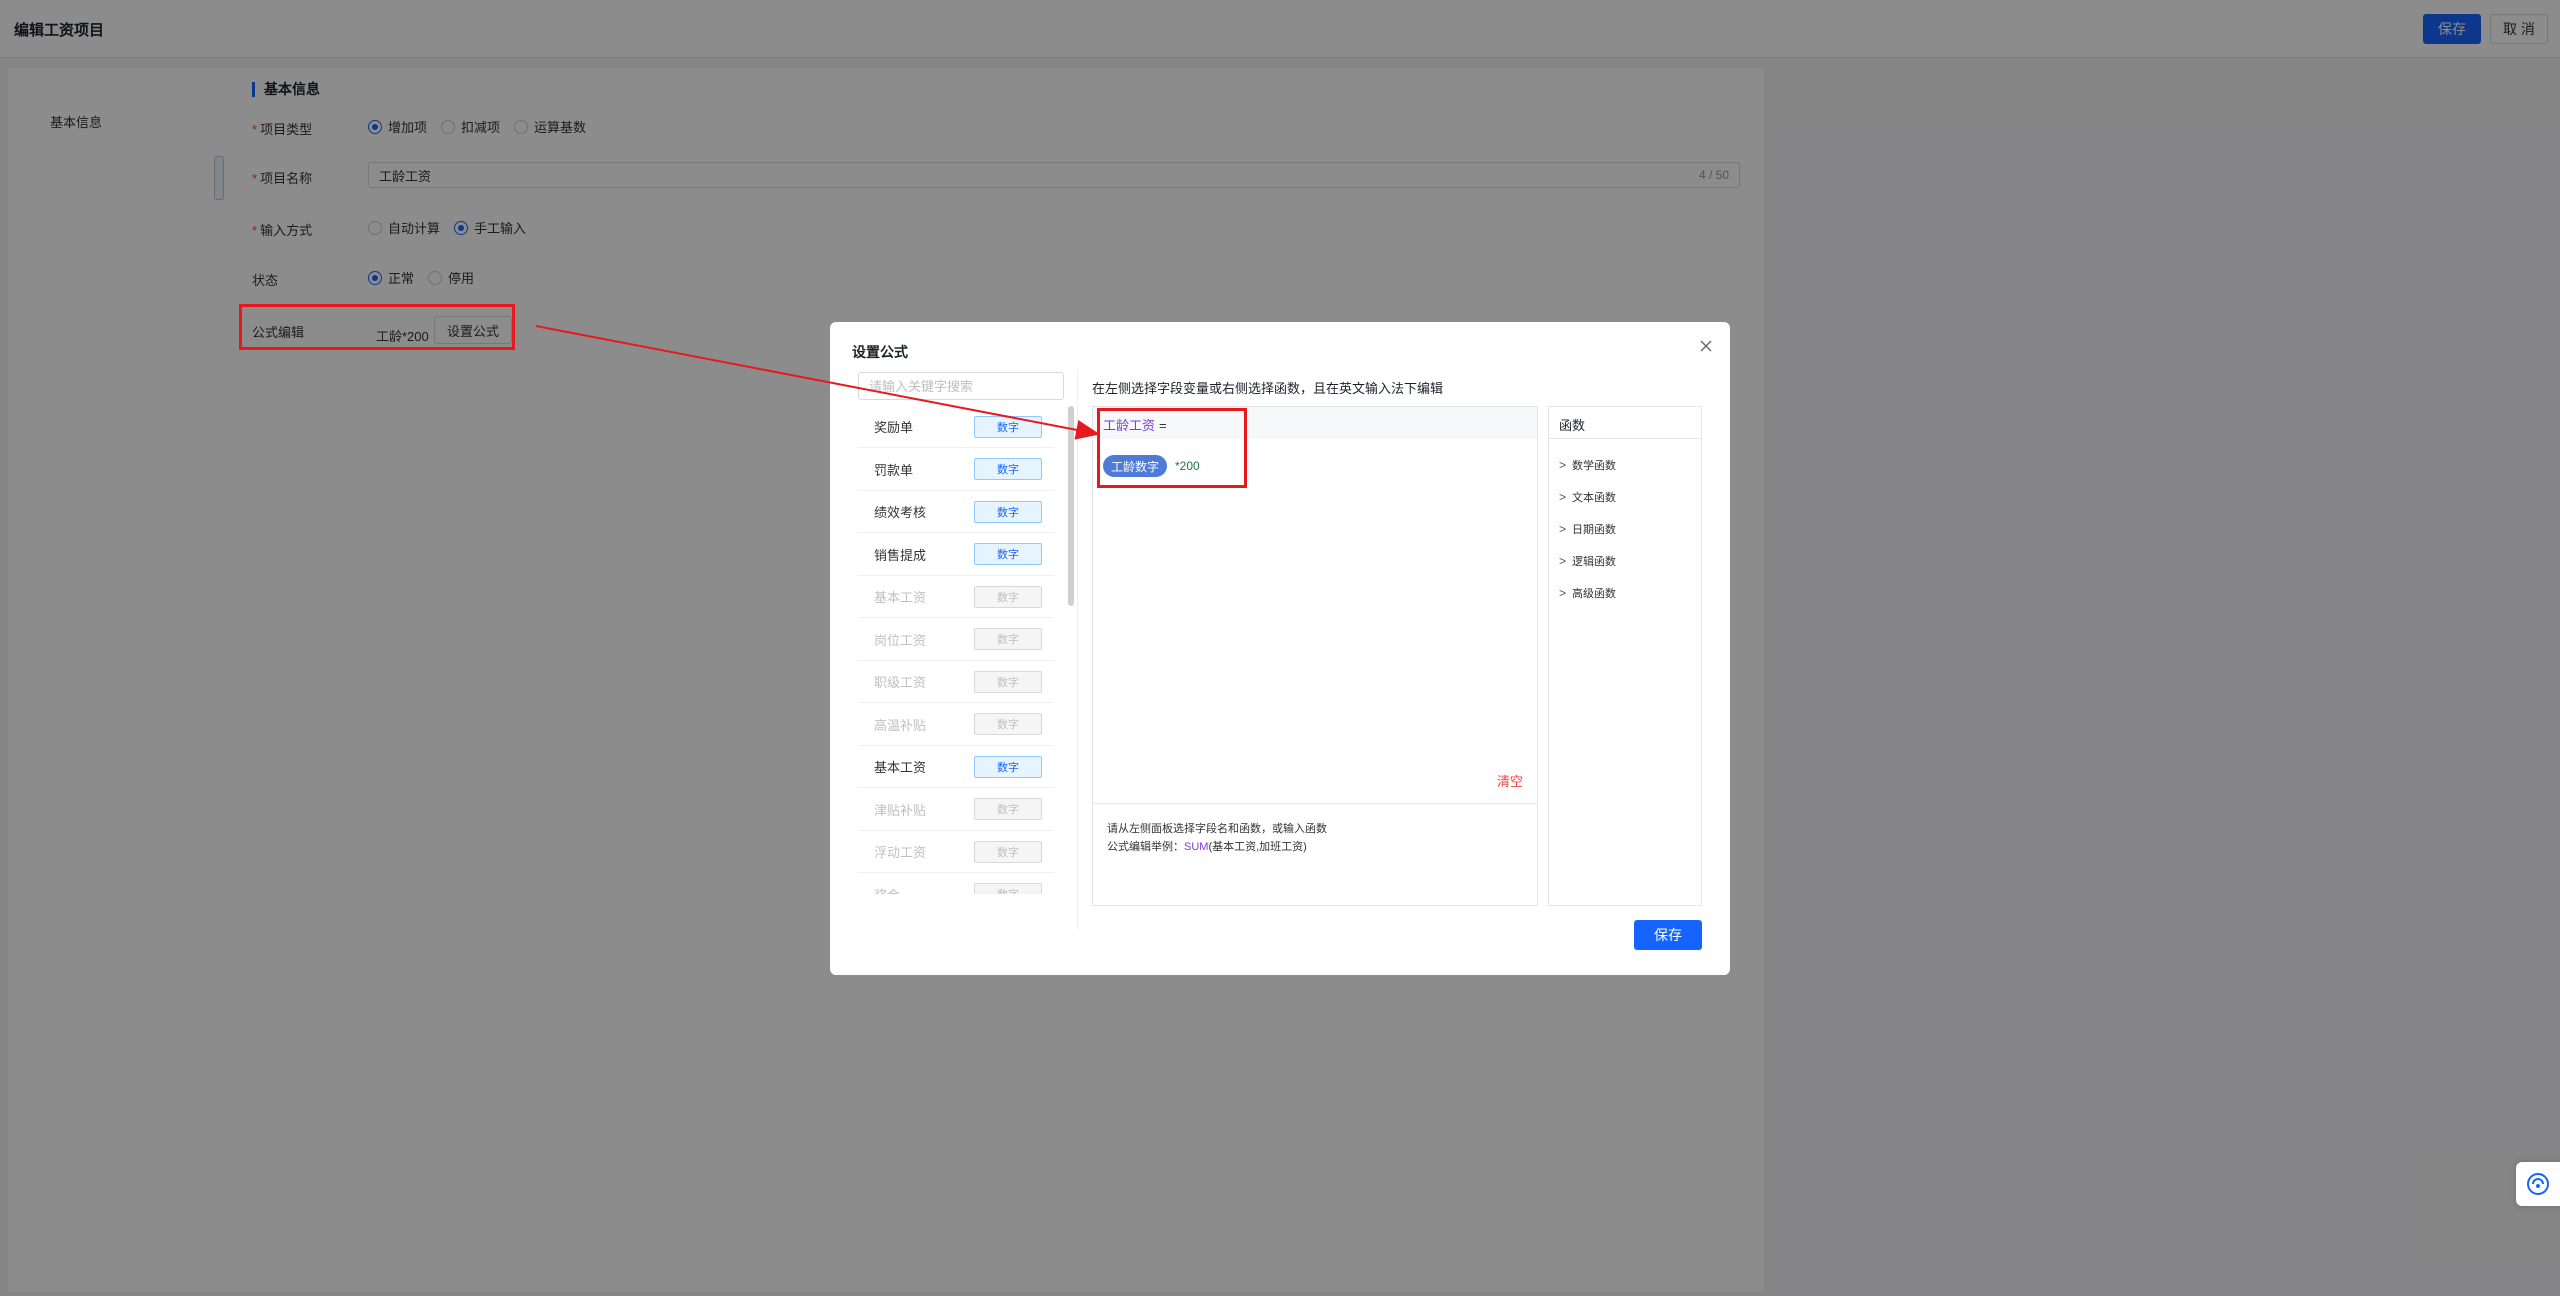 The image size is (2560, 1296). I want to click on function-category-item: > 日期函数, so click(1587, 529).